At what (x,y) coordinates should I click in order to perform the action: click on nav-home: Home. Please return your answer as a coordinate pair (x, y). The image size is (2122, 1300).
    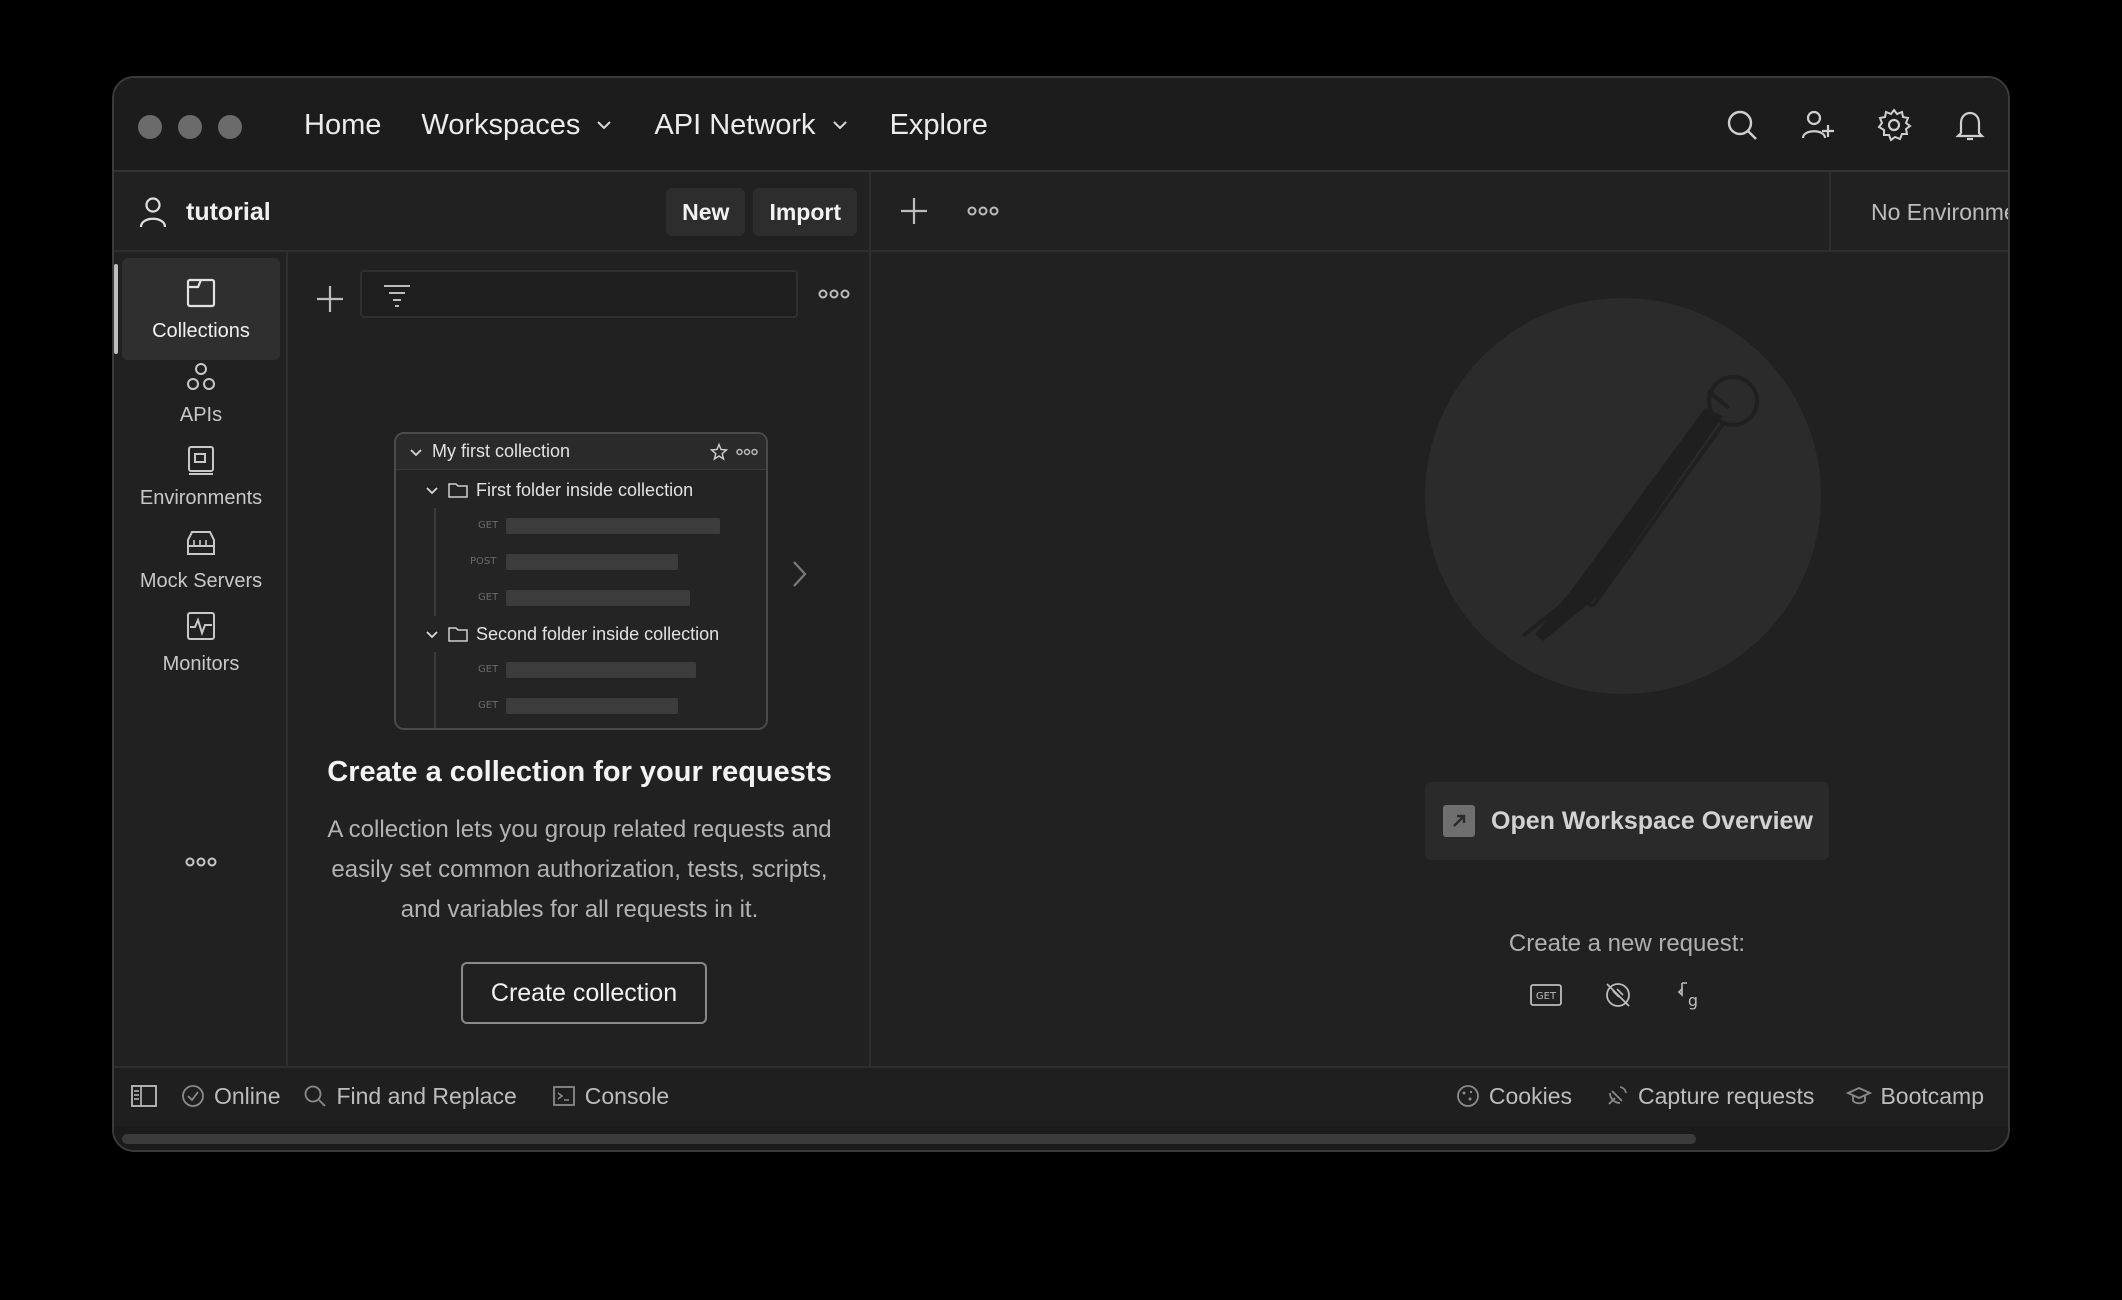
    Looking at the image, I should click on (342, 125).